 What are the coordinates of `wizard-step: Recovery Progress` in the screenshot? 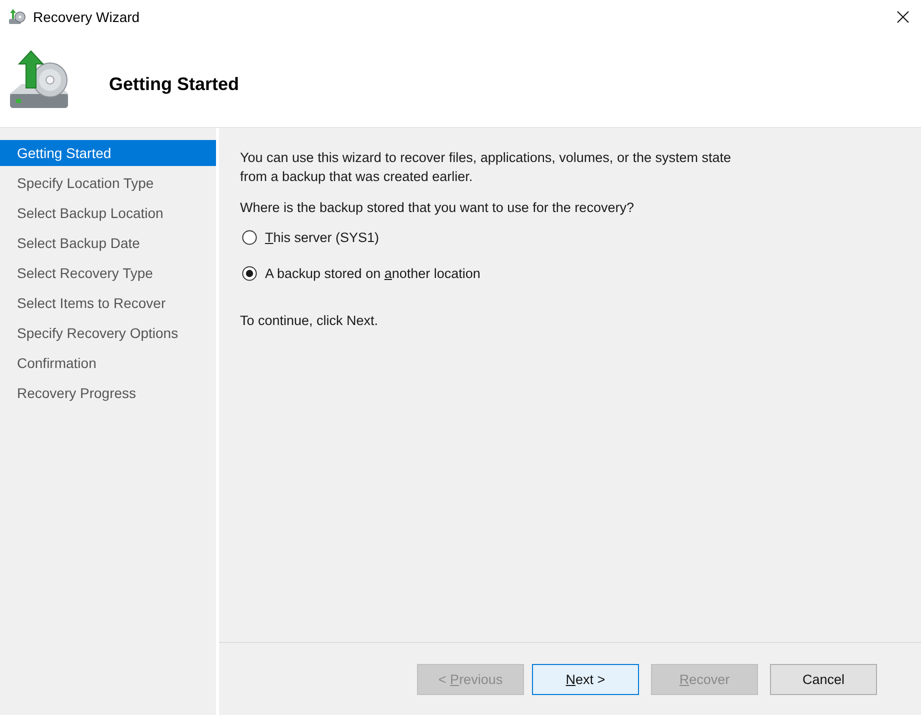 It's located at (108, 393).